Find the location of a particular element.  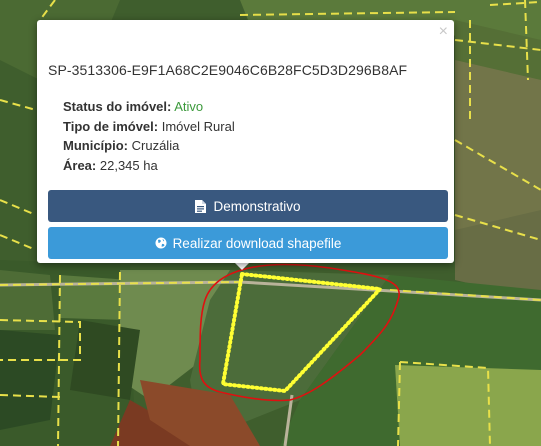

attribute-type: Tipo de imóvel: Imóvel Rural is located at coordinates (149, 127).